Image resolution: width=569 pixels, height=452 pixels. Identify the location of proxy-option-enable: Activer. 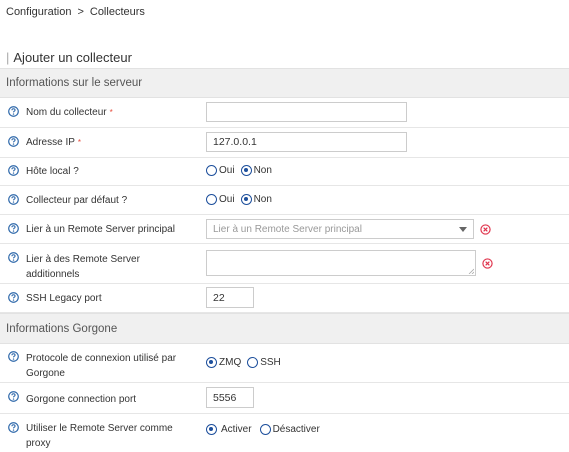
(229, 429).